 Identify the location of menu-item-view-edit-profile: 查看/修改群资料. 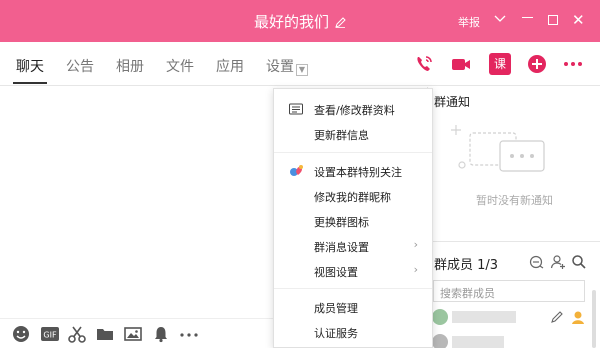
(353, 109).